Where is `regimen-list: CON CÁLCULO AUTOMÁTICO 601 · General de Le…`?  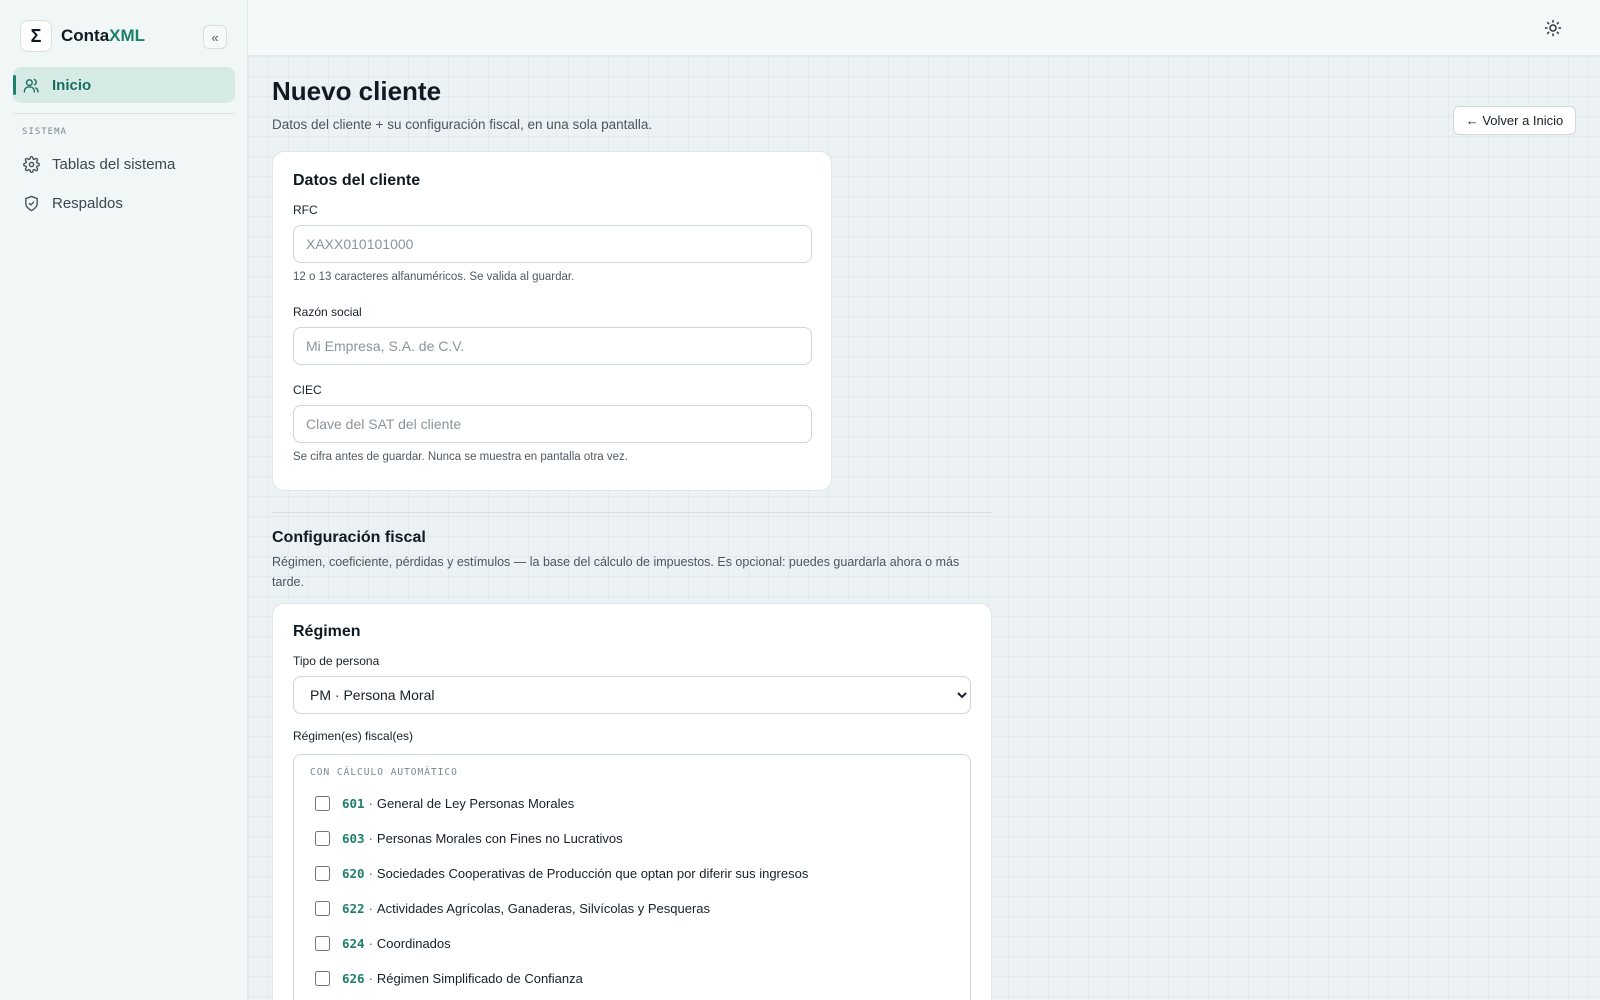 regimen-list: CON CÁLCULO AUTOMÁTICO 601 · General de Le… is located at coordinates (632, 877).